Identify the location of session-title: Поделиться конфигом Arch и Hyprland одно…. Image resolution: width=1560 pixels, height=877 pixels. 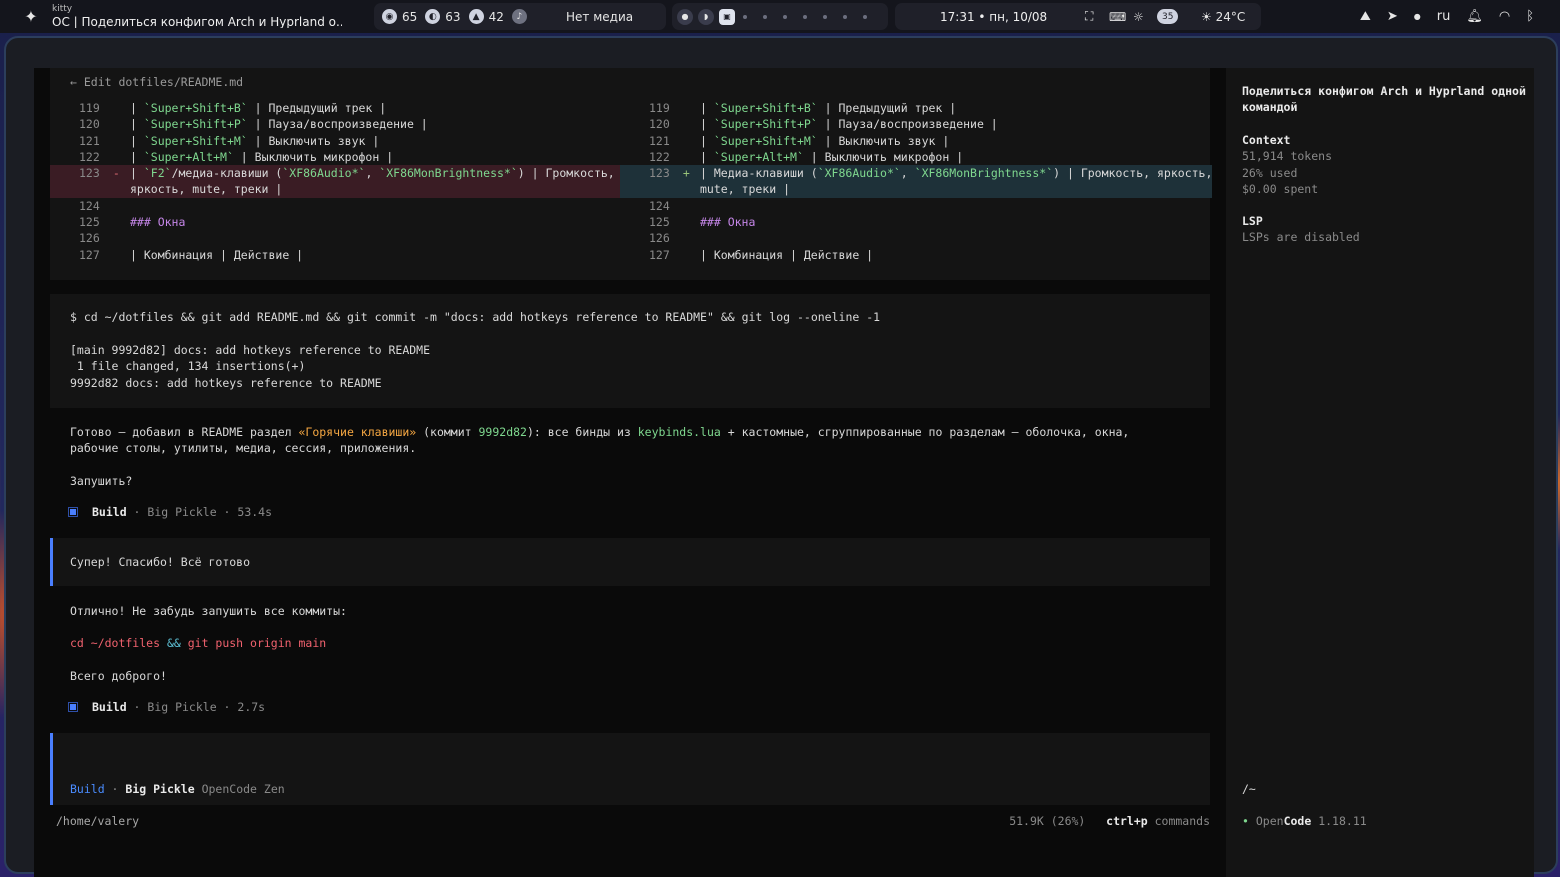
(1384, 99).